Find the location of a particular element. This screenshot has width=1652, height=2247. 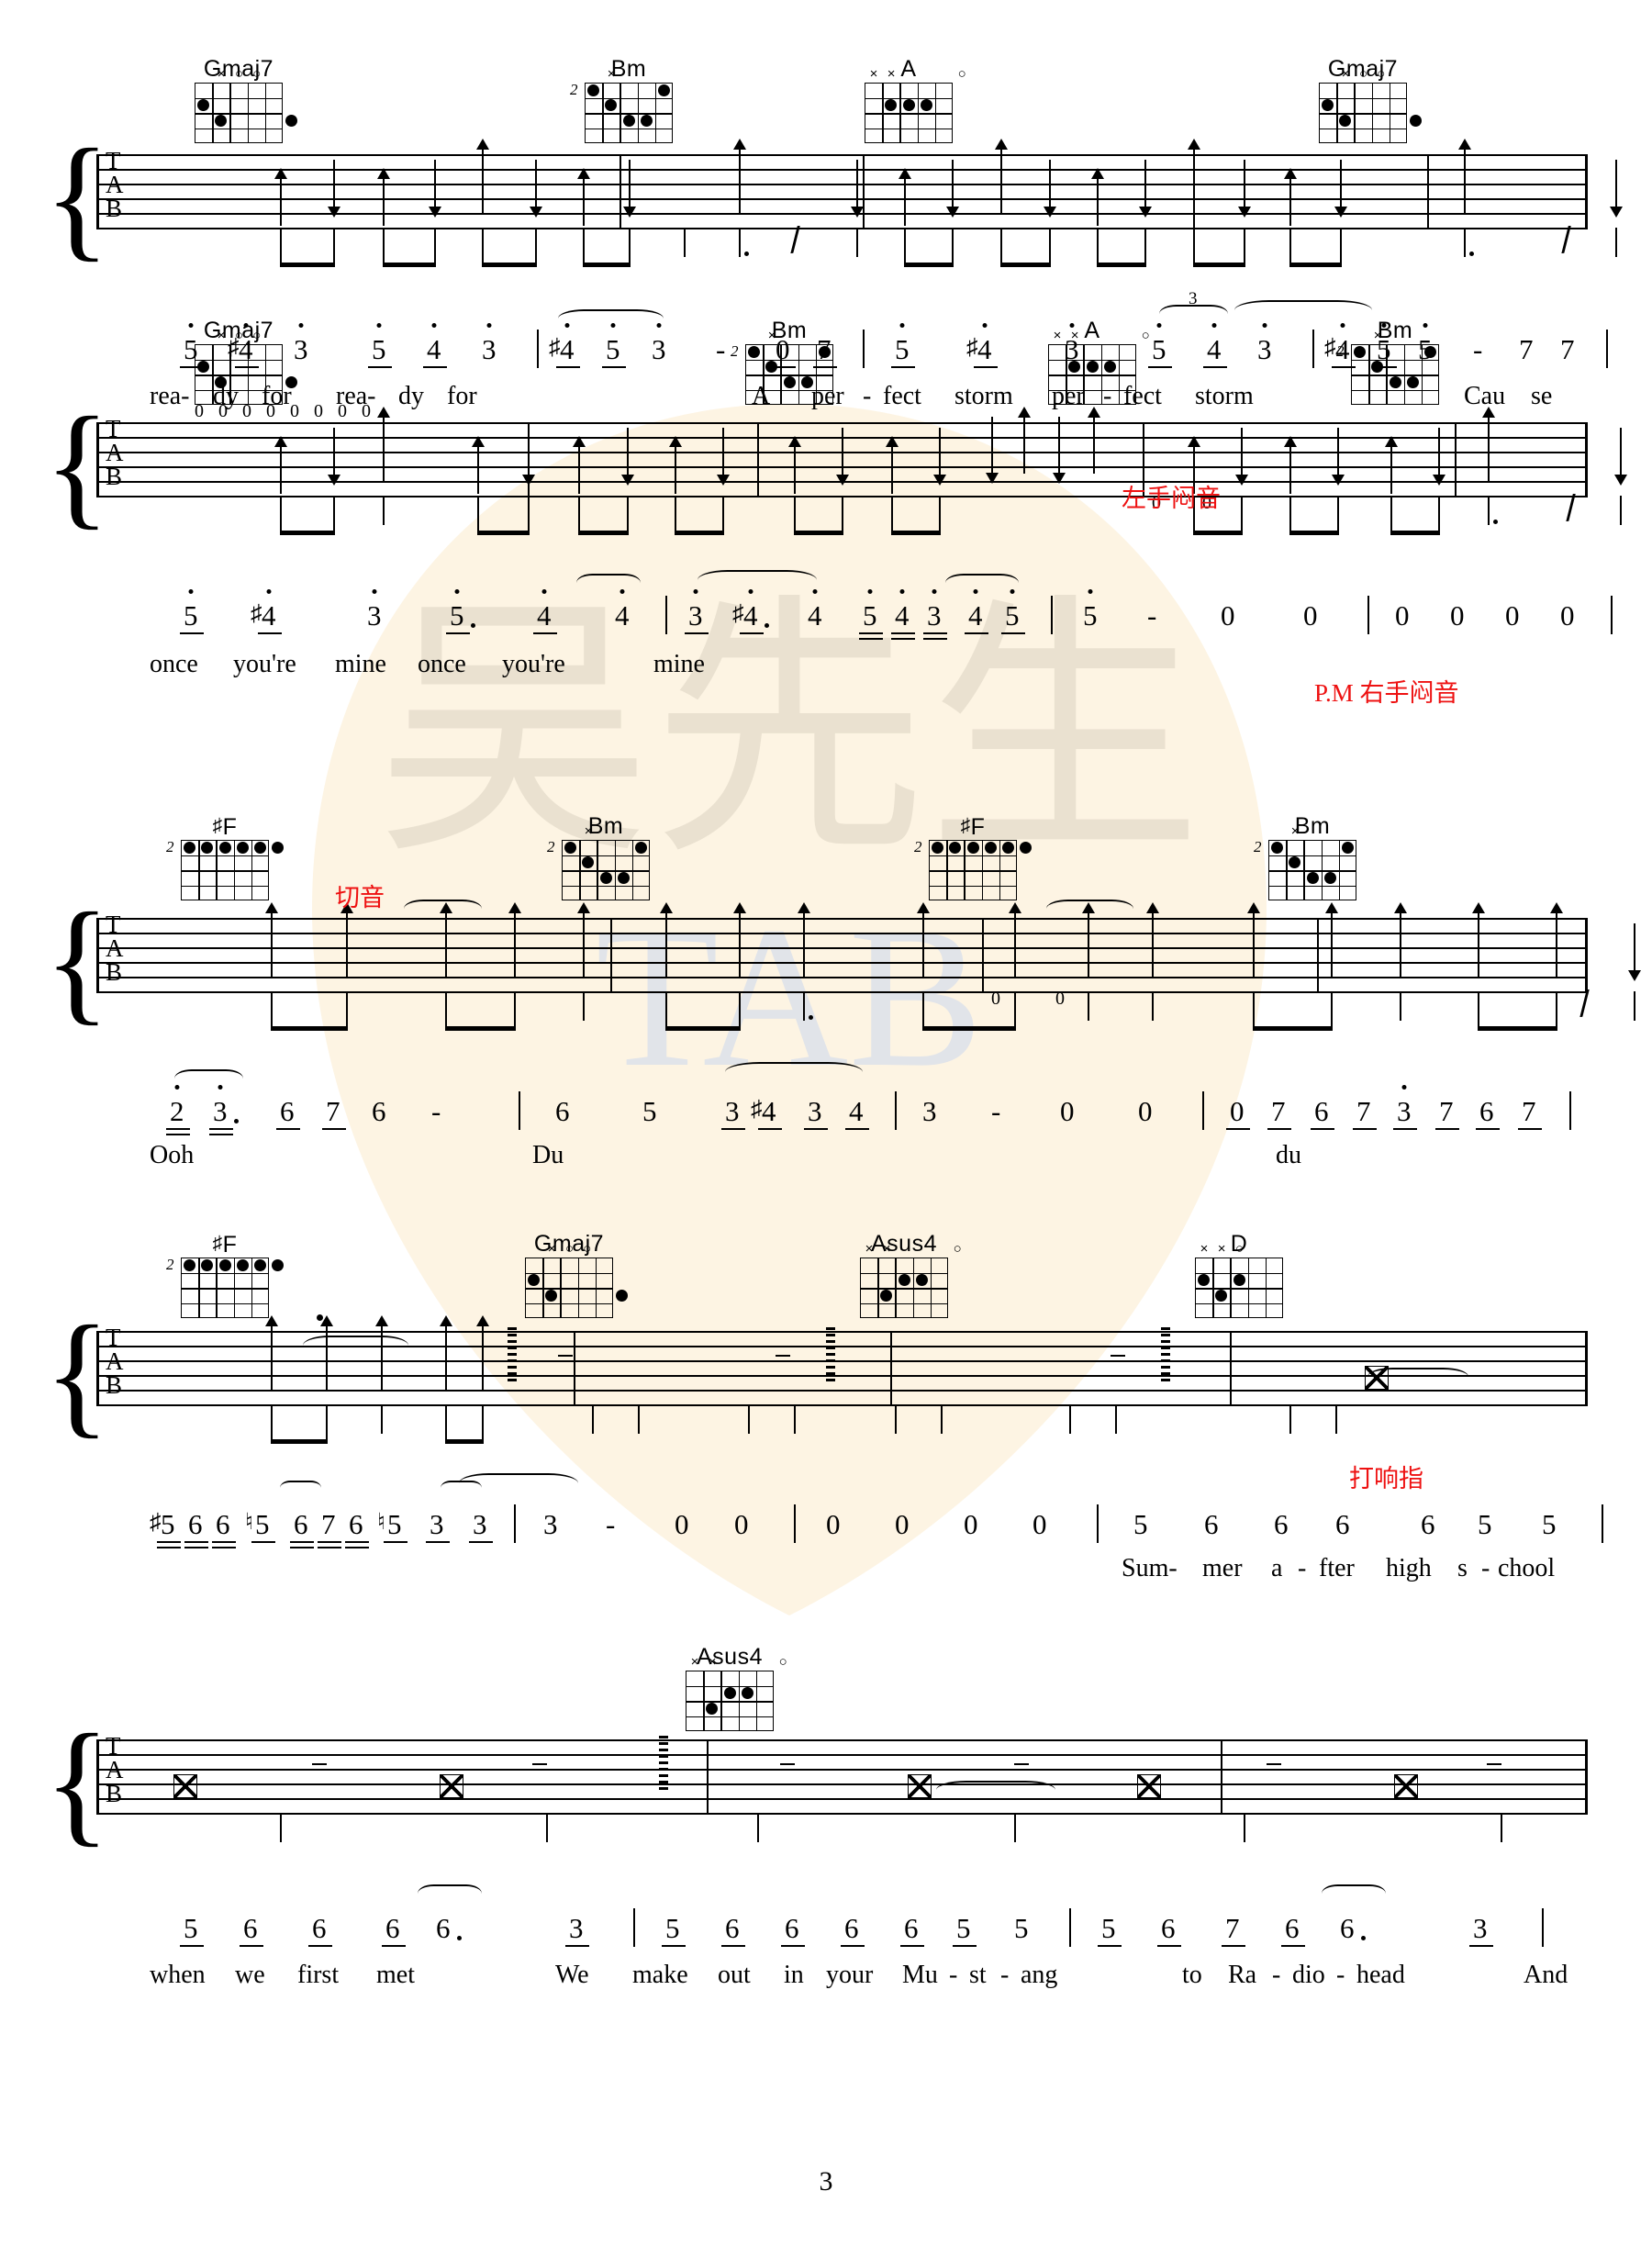

lyric-word: fect is located at coordinates (902, 396).